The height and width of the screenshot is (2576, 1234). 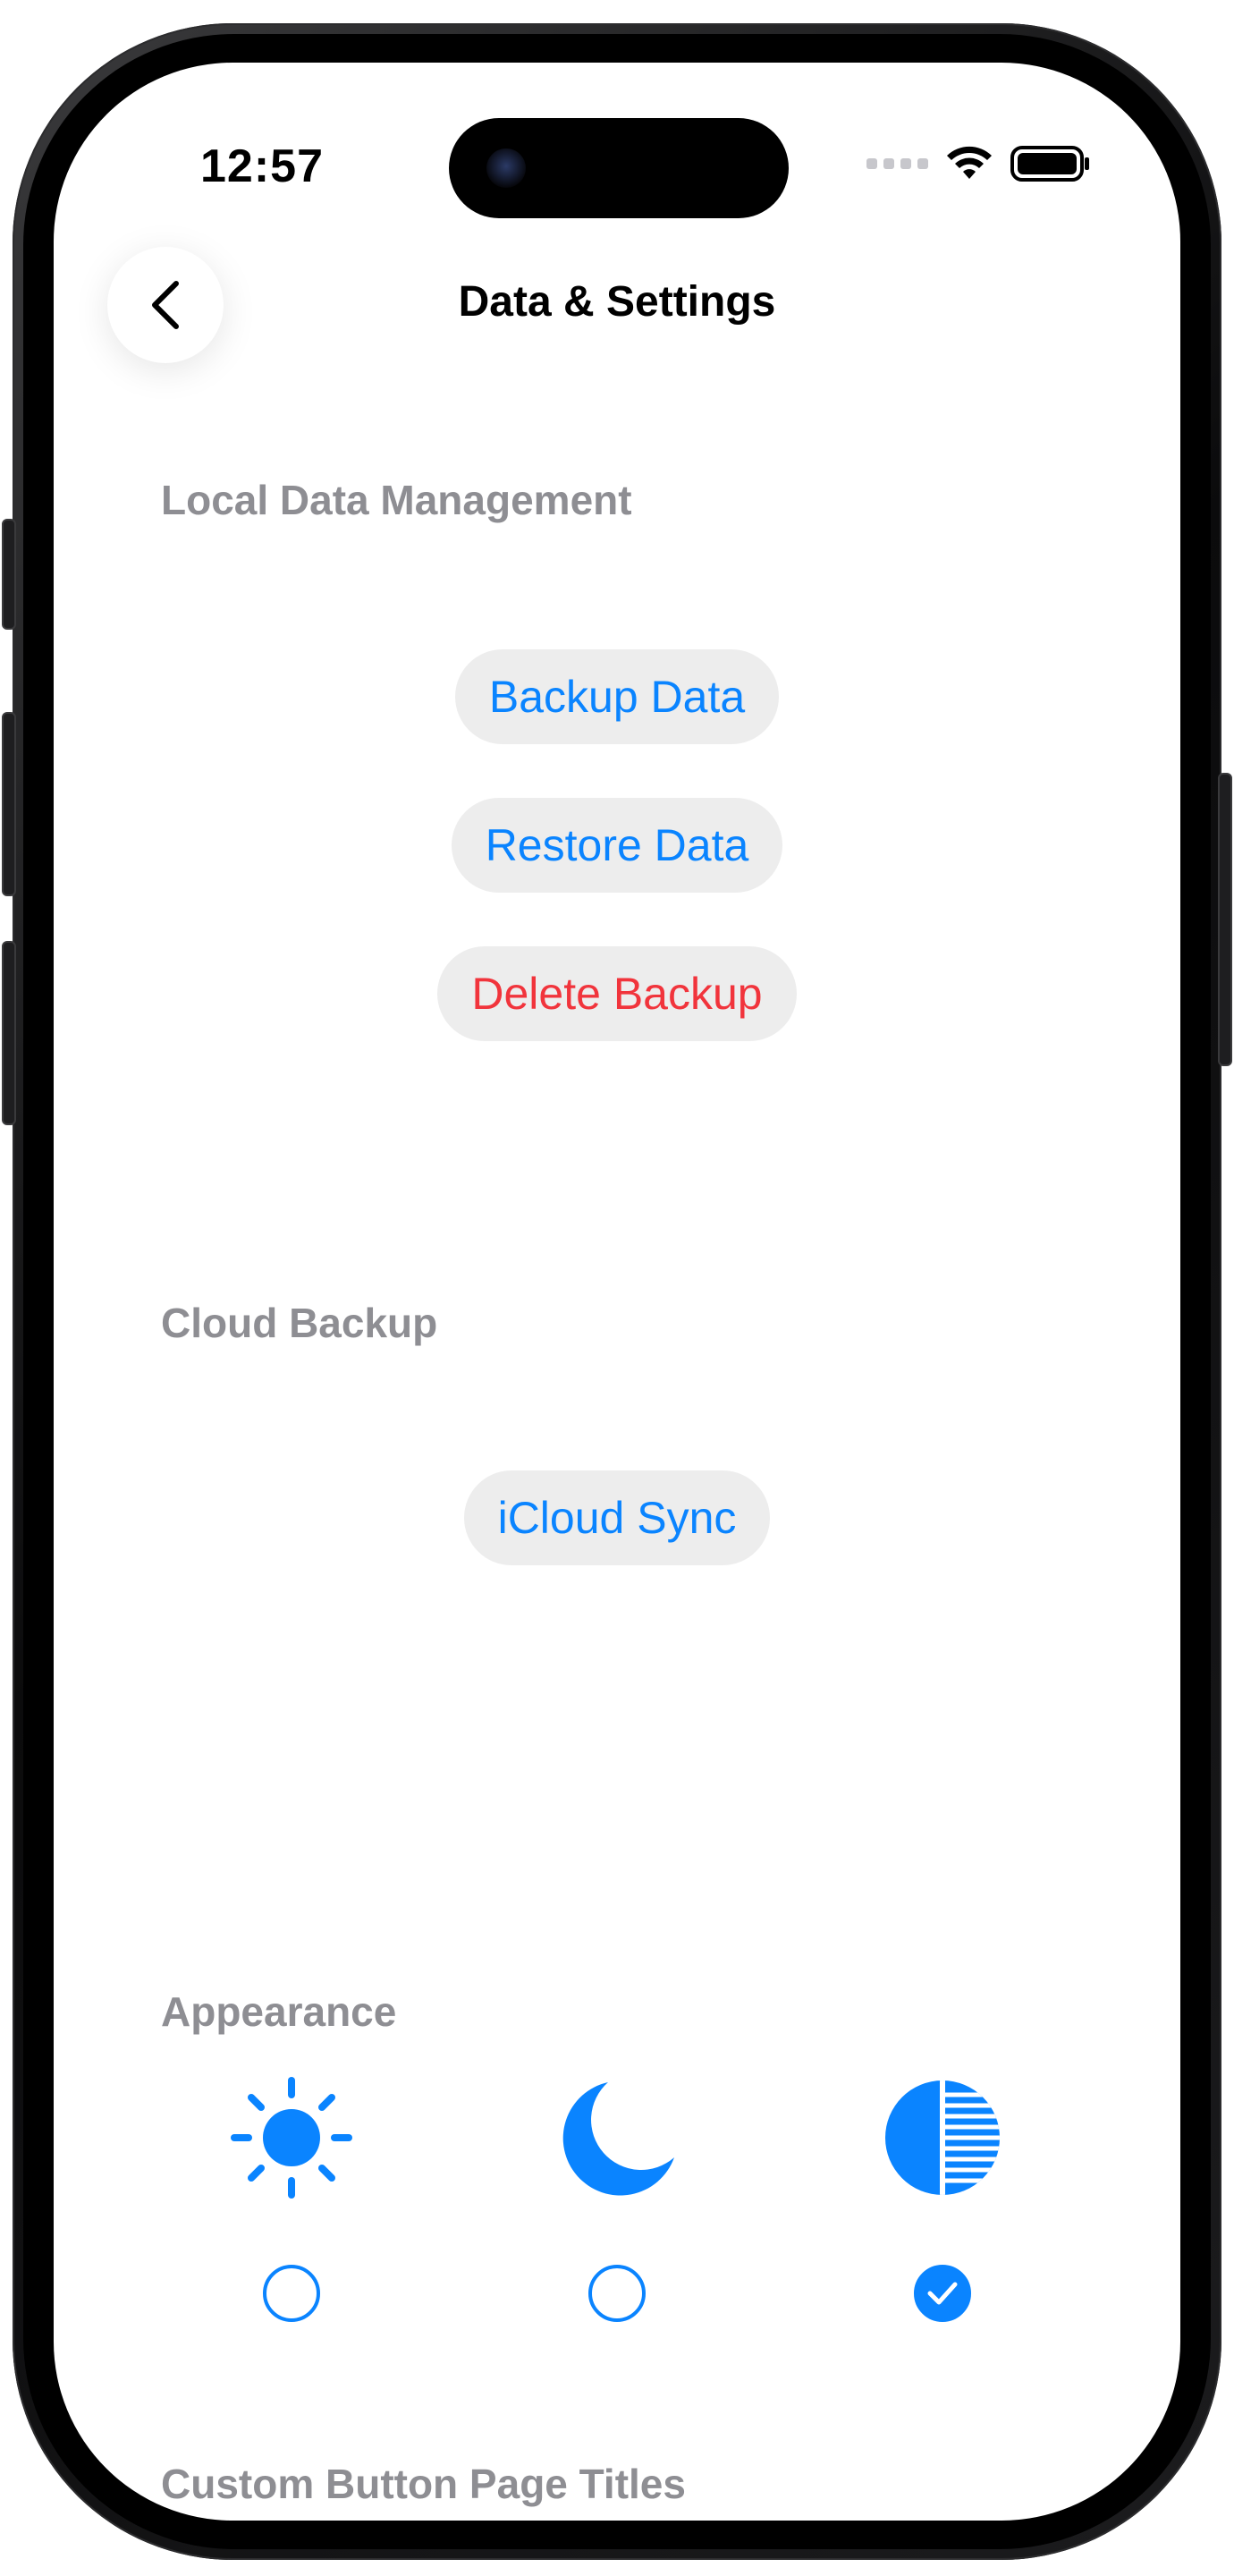 I want to click on back-button, so click(x=165, y=305).